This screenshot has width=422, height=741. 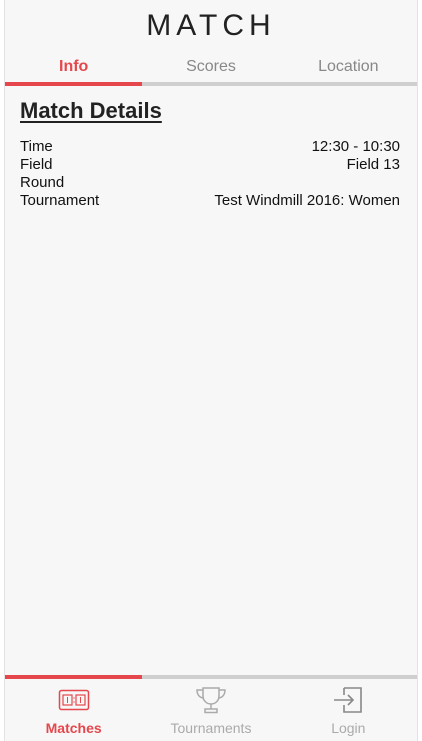 What do you see at coordinates (211, 728) in the screenshot?
I see `nav-label-tournaments: Tournaments` at bounding box center [211, 728].